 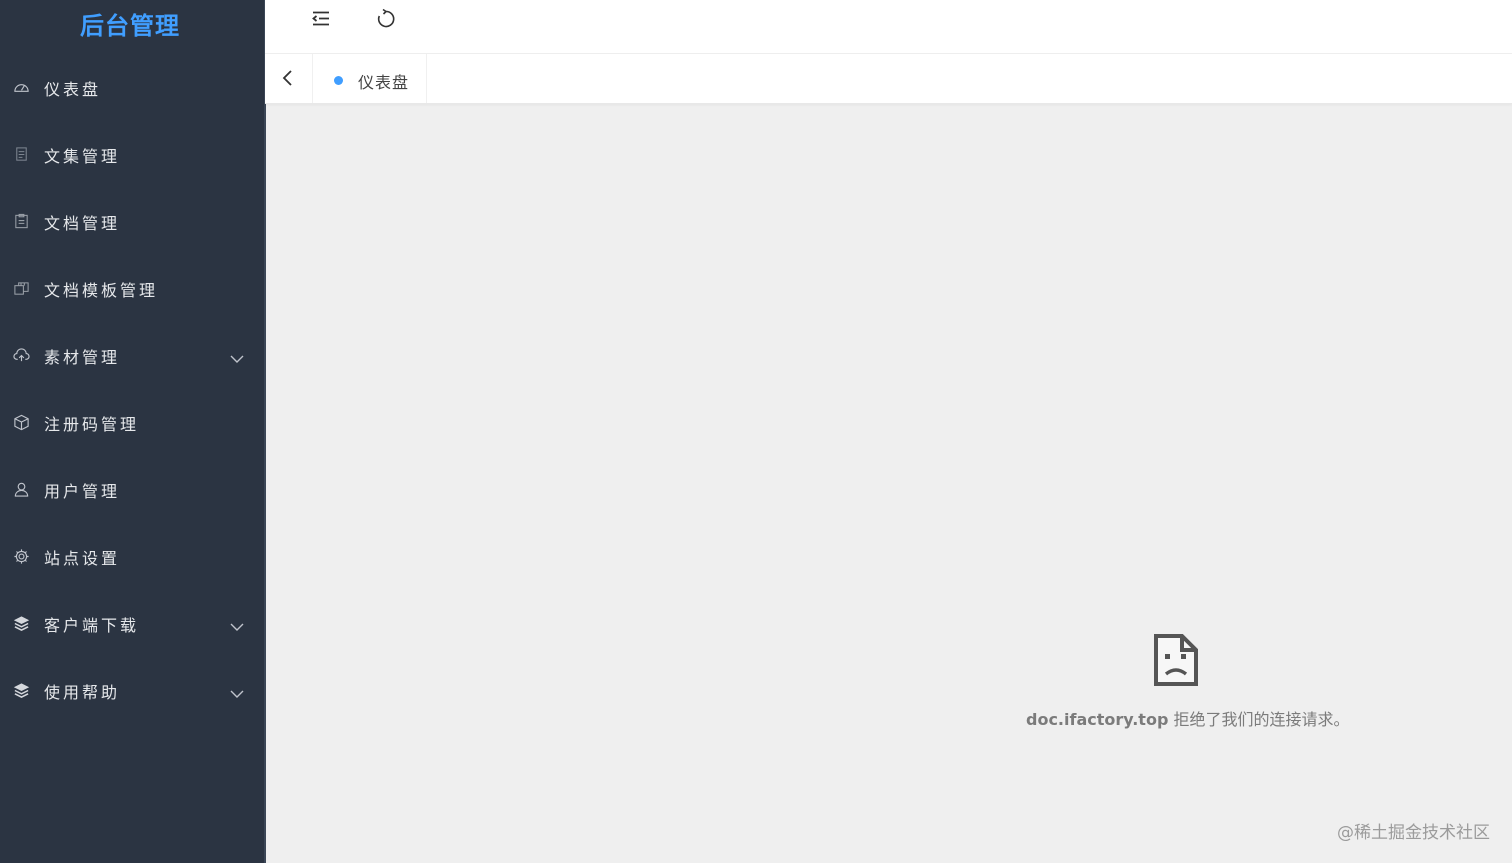 What do you see at coordinates (132, 556) in the screenshot?
I see `sidebar-item-site-settings: 站点设置` at bounding box center [132, 556].